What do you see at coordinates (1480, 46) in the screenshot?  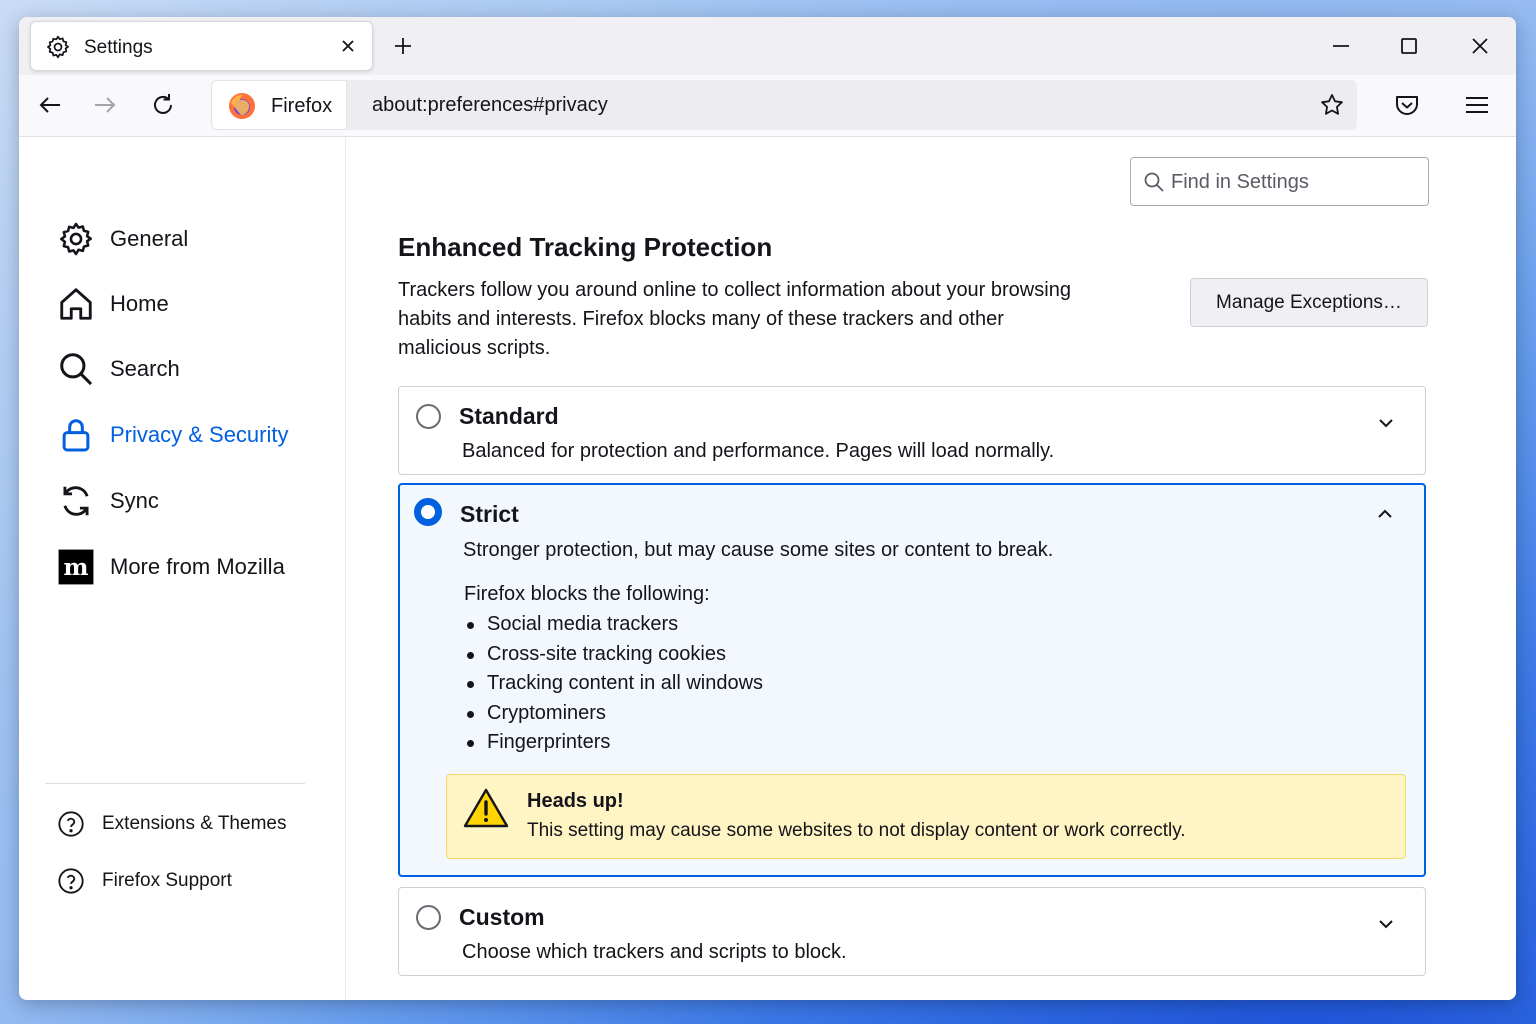 I see `window-close-icon` at bounding box center [1480, 46].